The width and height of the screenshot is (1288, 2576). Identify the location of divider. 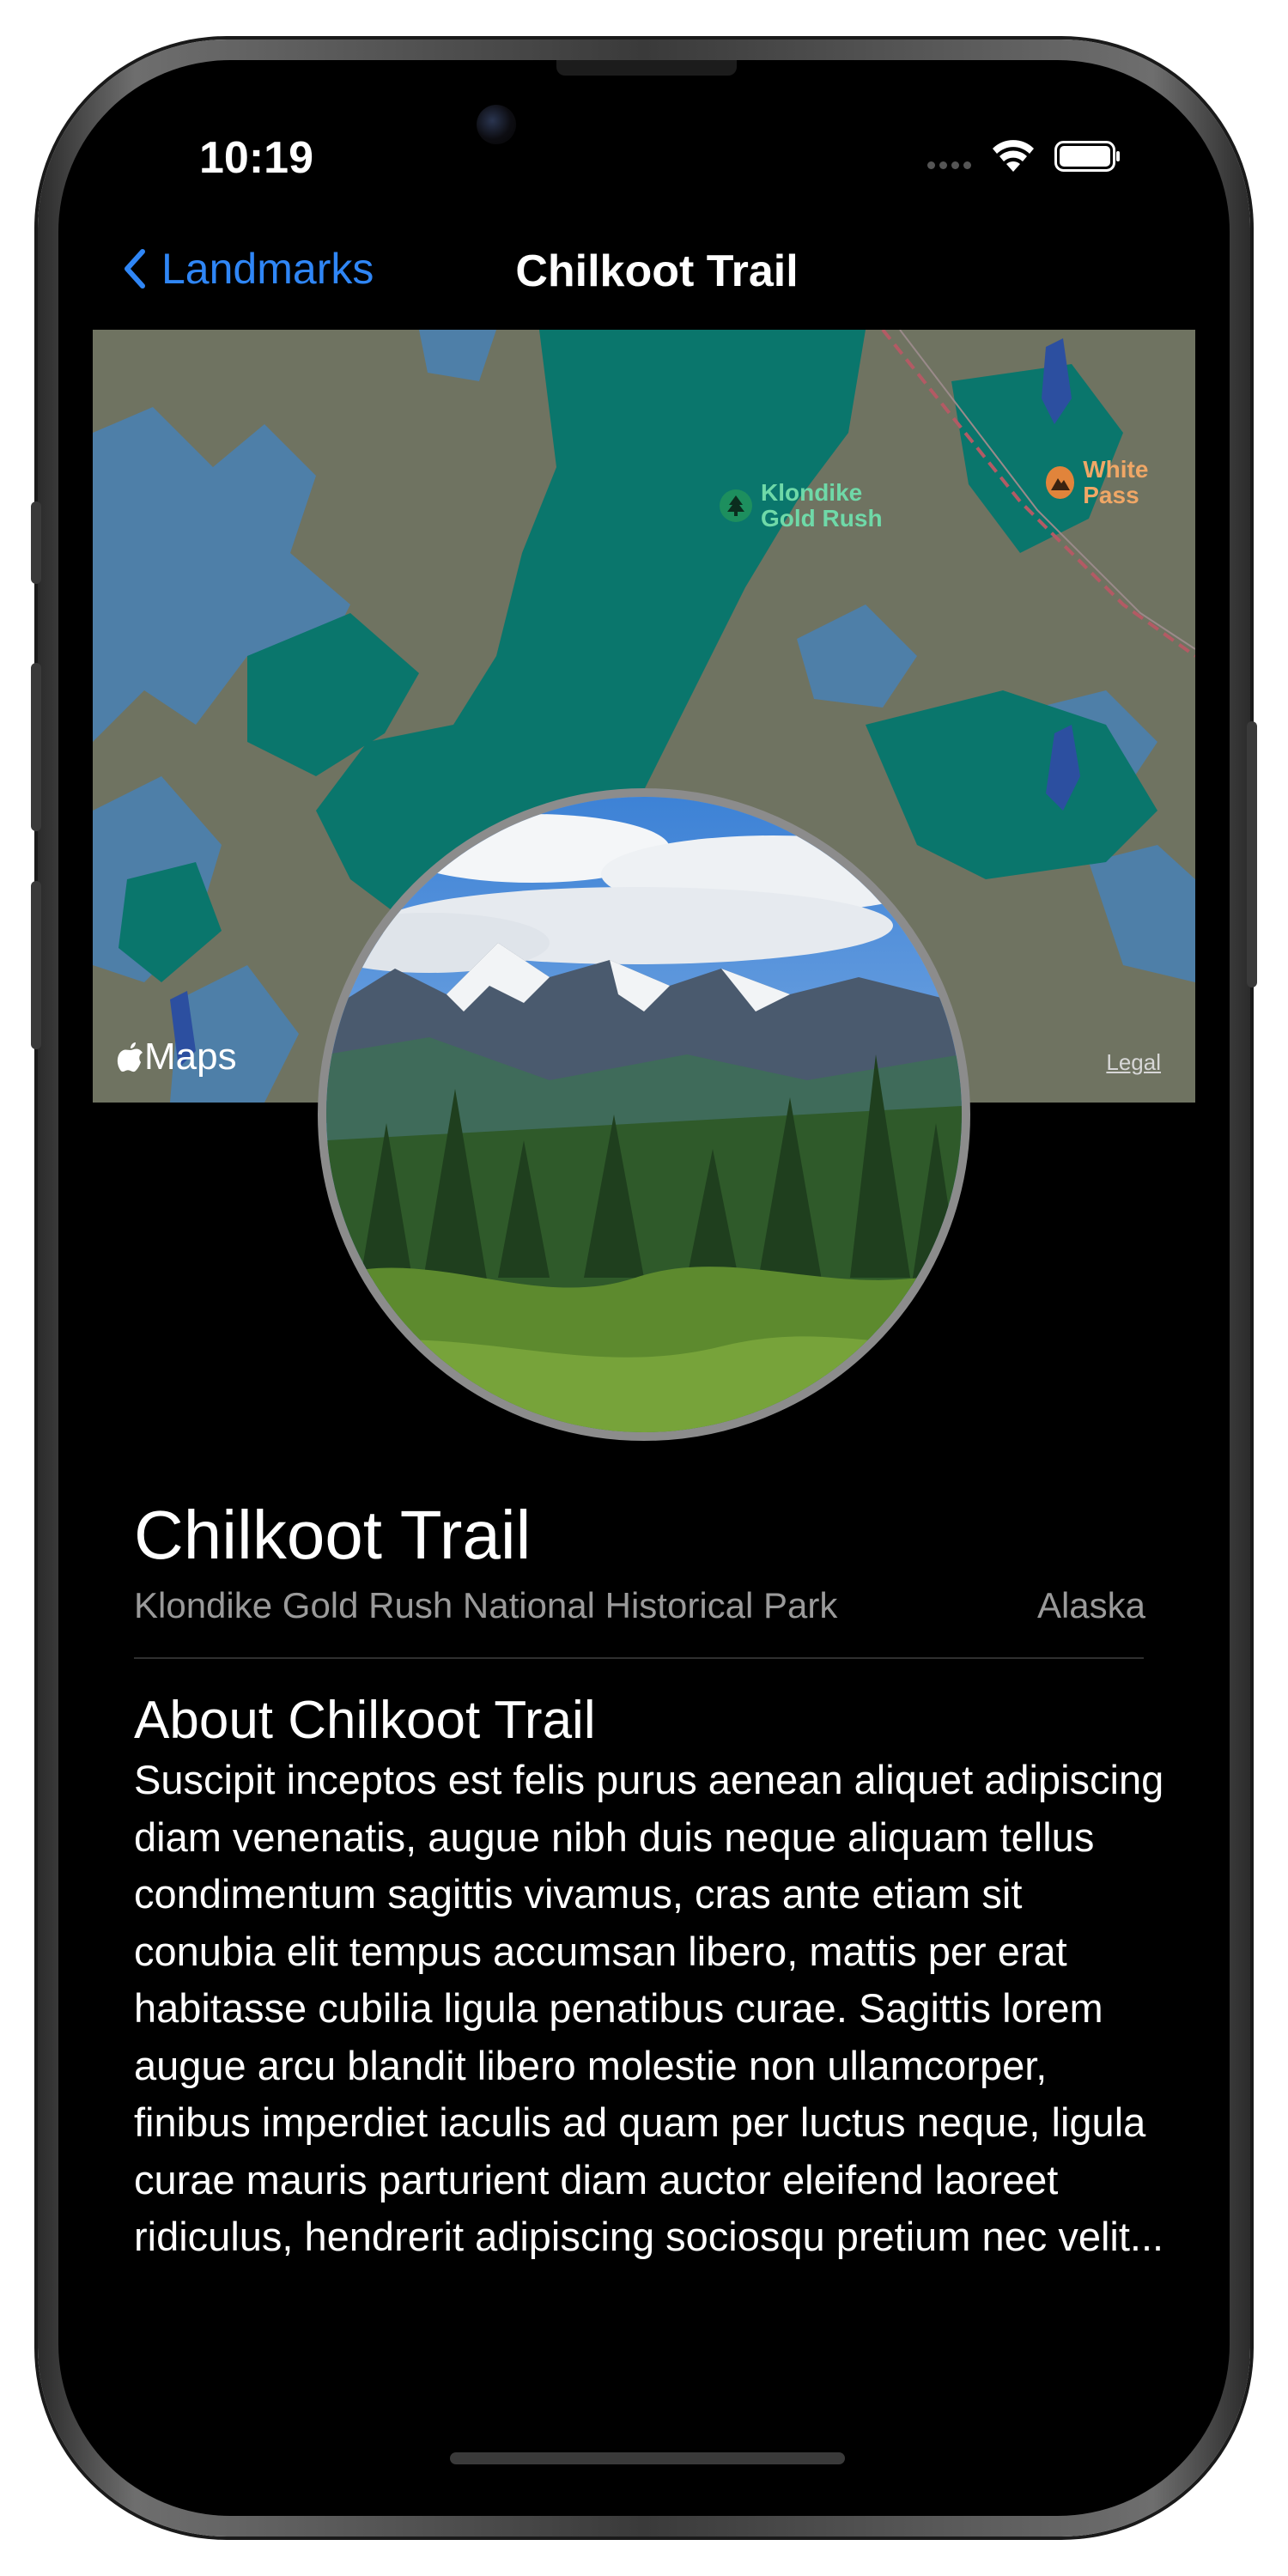
(639, 1658).